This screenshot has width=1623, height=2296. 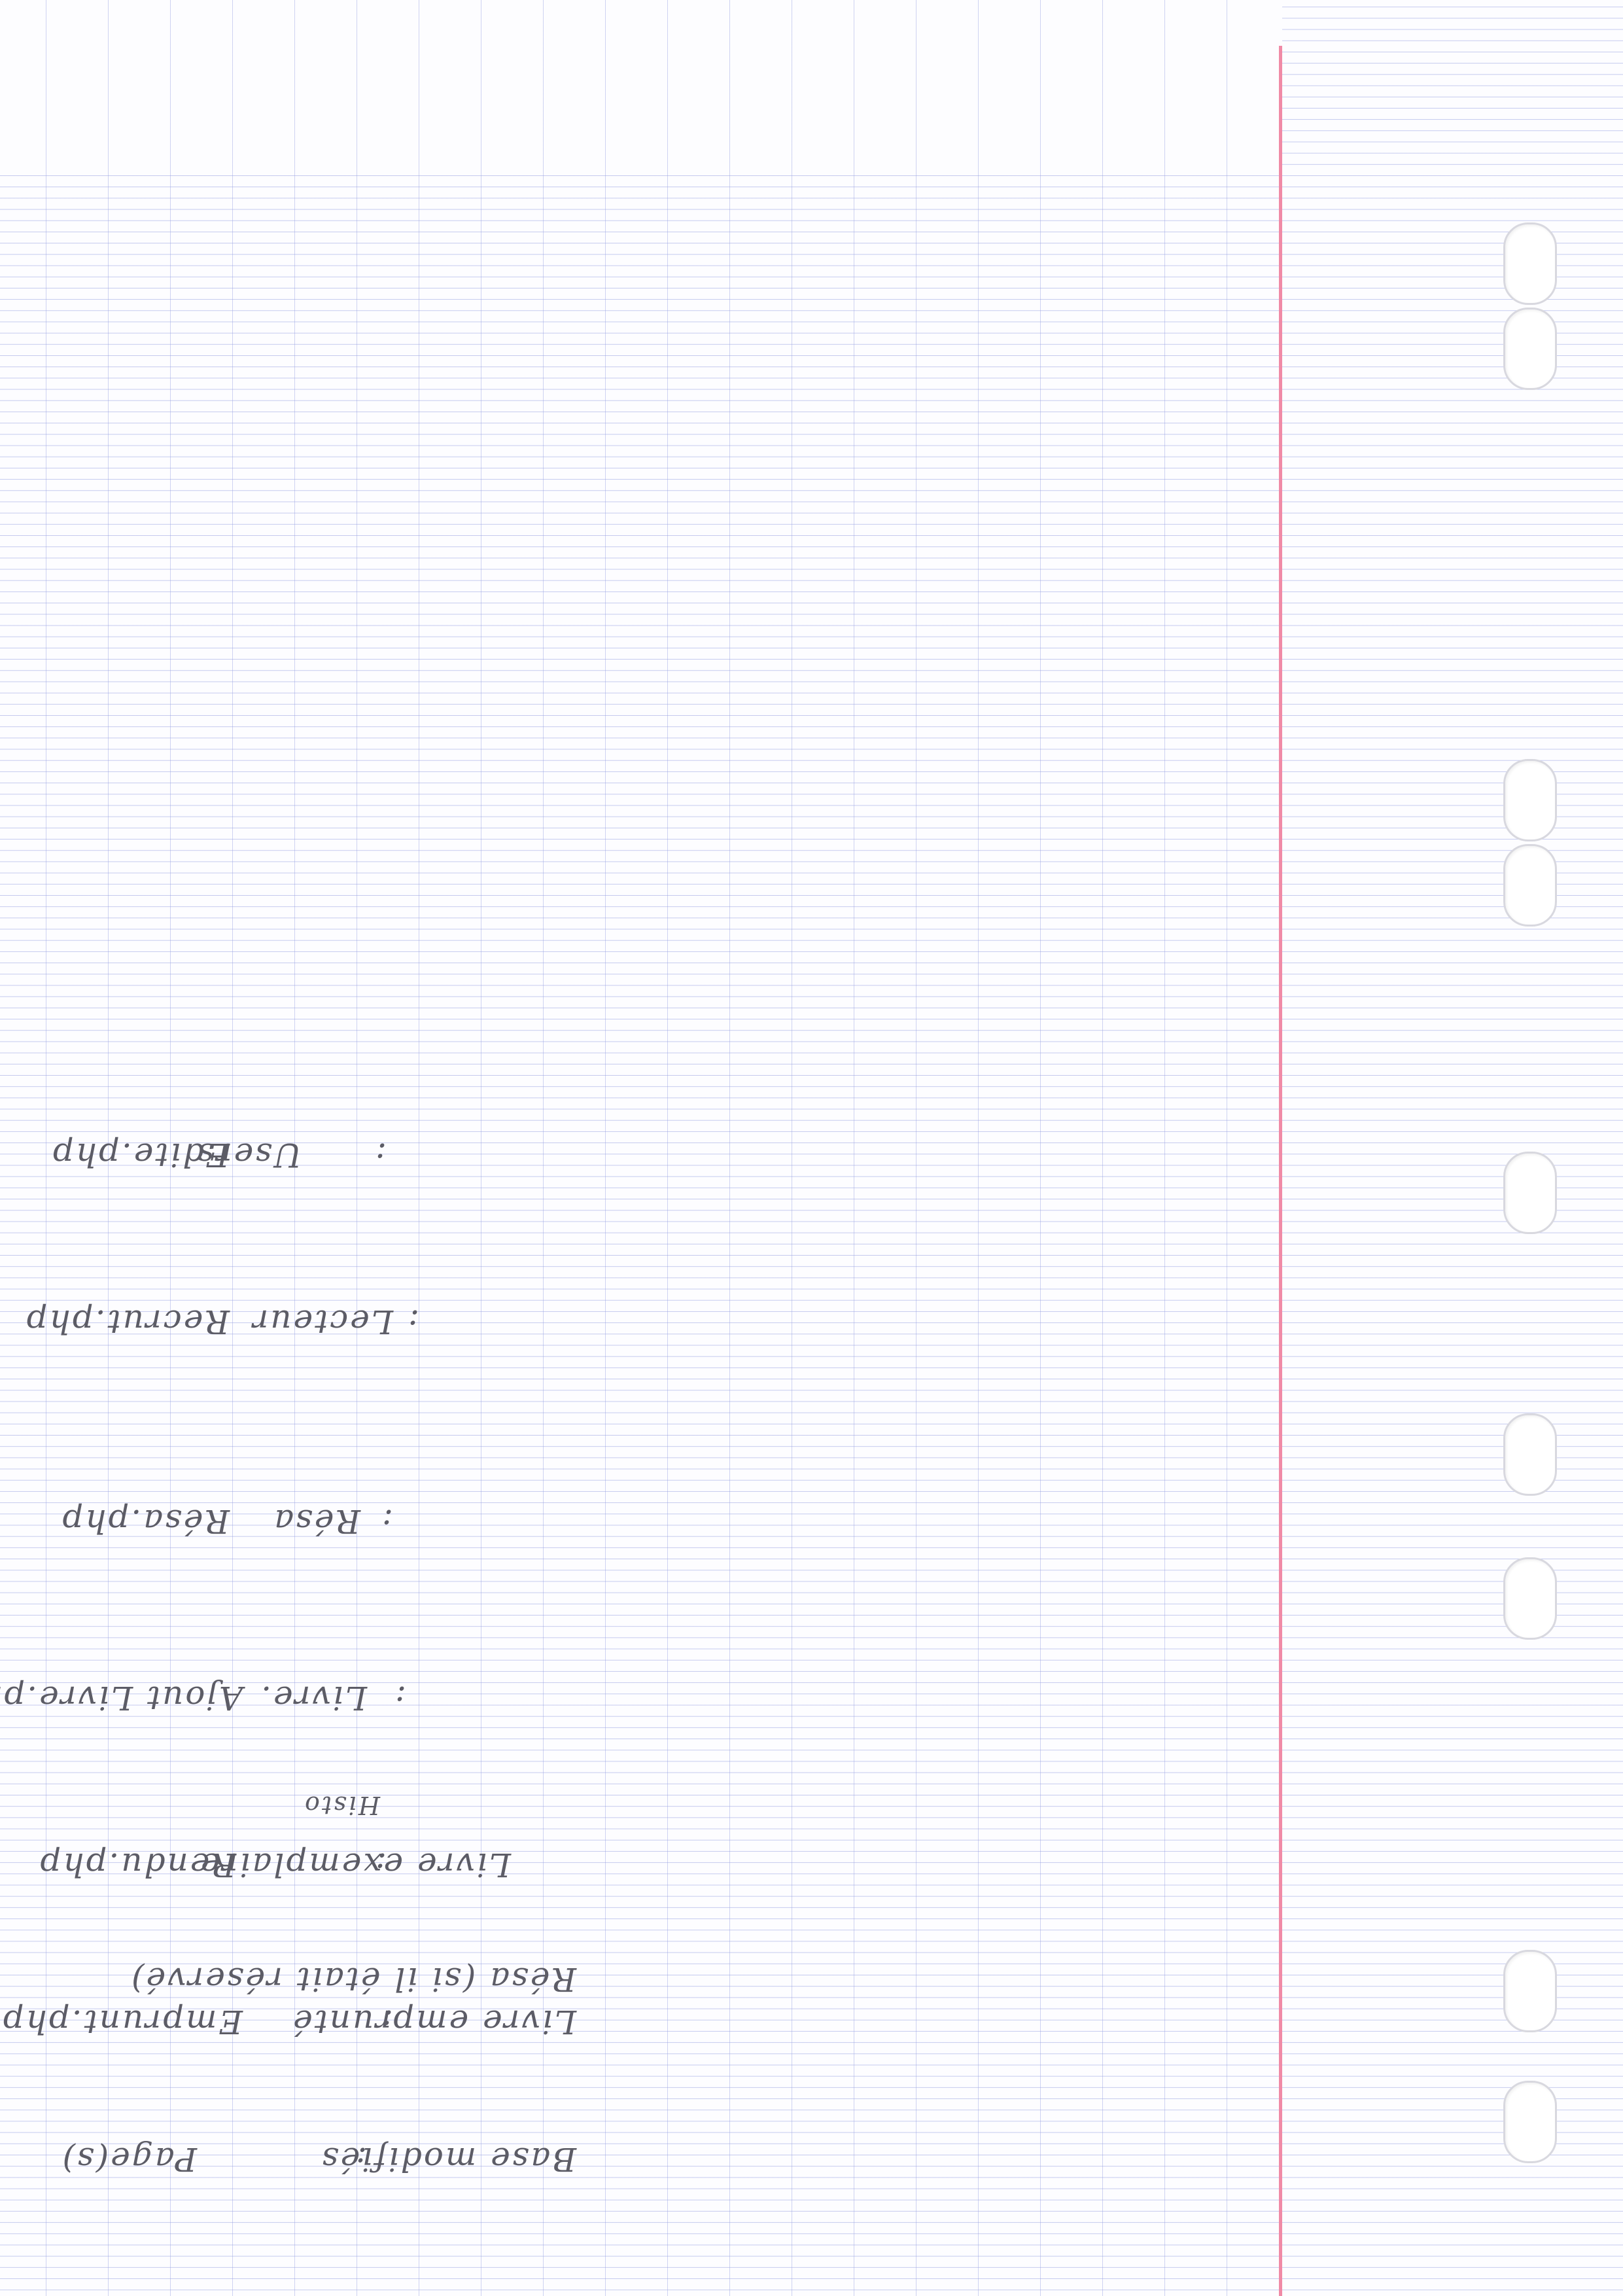 What do you see at coordinates (448, 2159) in the screenshot?
I see `note-value: Base modifiés` at bounding box center [448, 2159].